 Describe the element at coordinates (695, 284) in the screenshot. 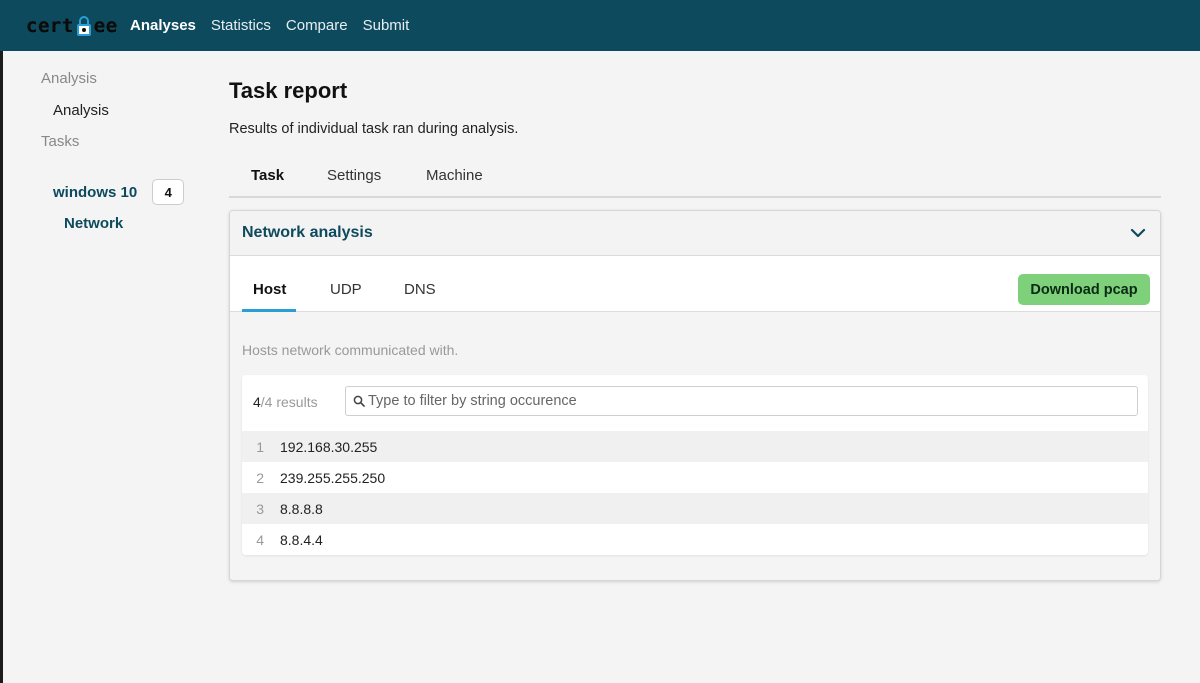

I see `network-subtabs: Host UDP DNS Download pcap` at that location.